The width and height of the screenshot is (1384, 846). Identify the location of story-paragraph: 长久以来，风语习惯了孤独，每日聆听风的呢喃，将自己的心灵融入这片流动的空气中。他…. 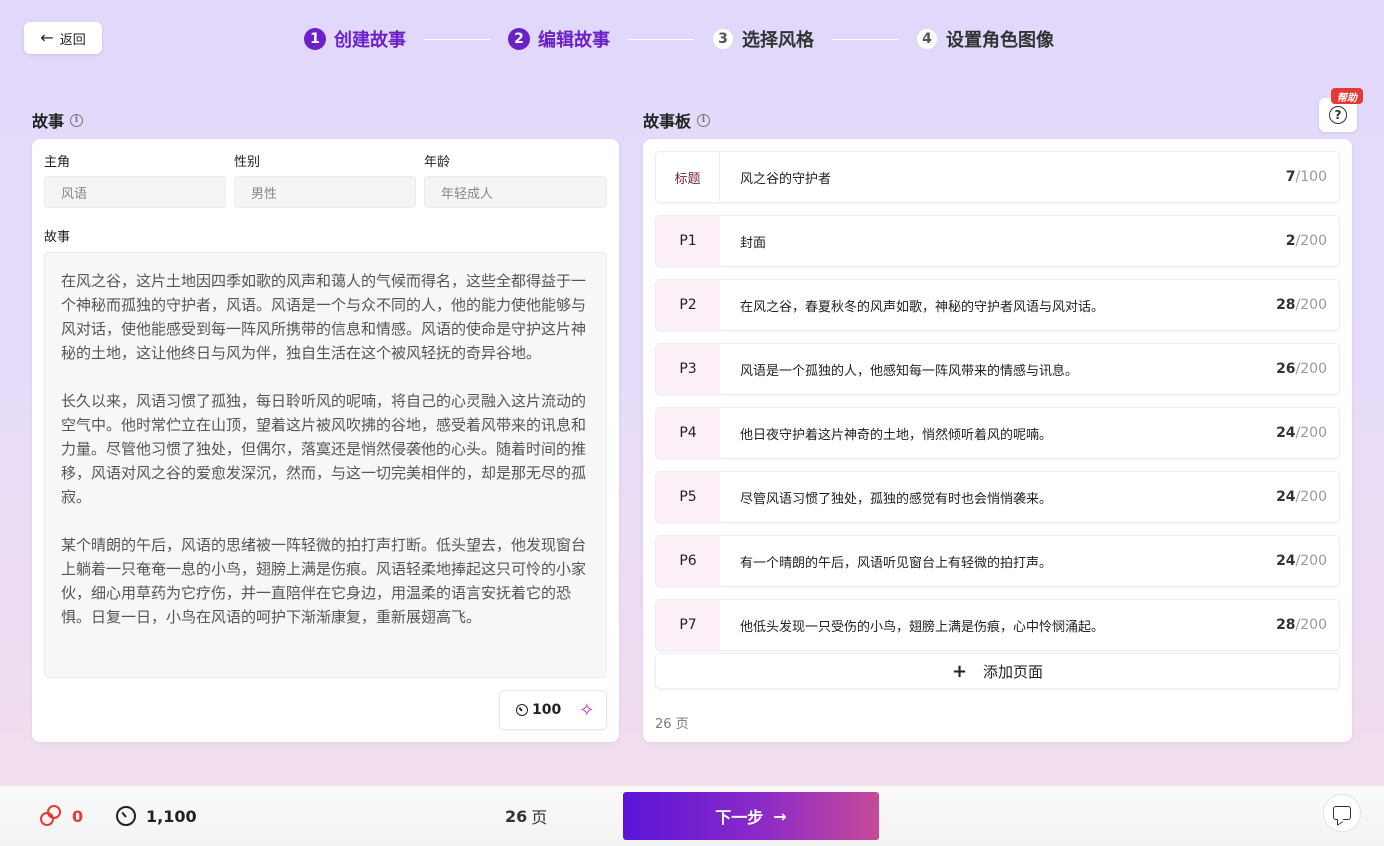
(324, 449).